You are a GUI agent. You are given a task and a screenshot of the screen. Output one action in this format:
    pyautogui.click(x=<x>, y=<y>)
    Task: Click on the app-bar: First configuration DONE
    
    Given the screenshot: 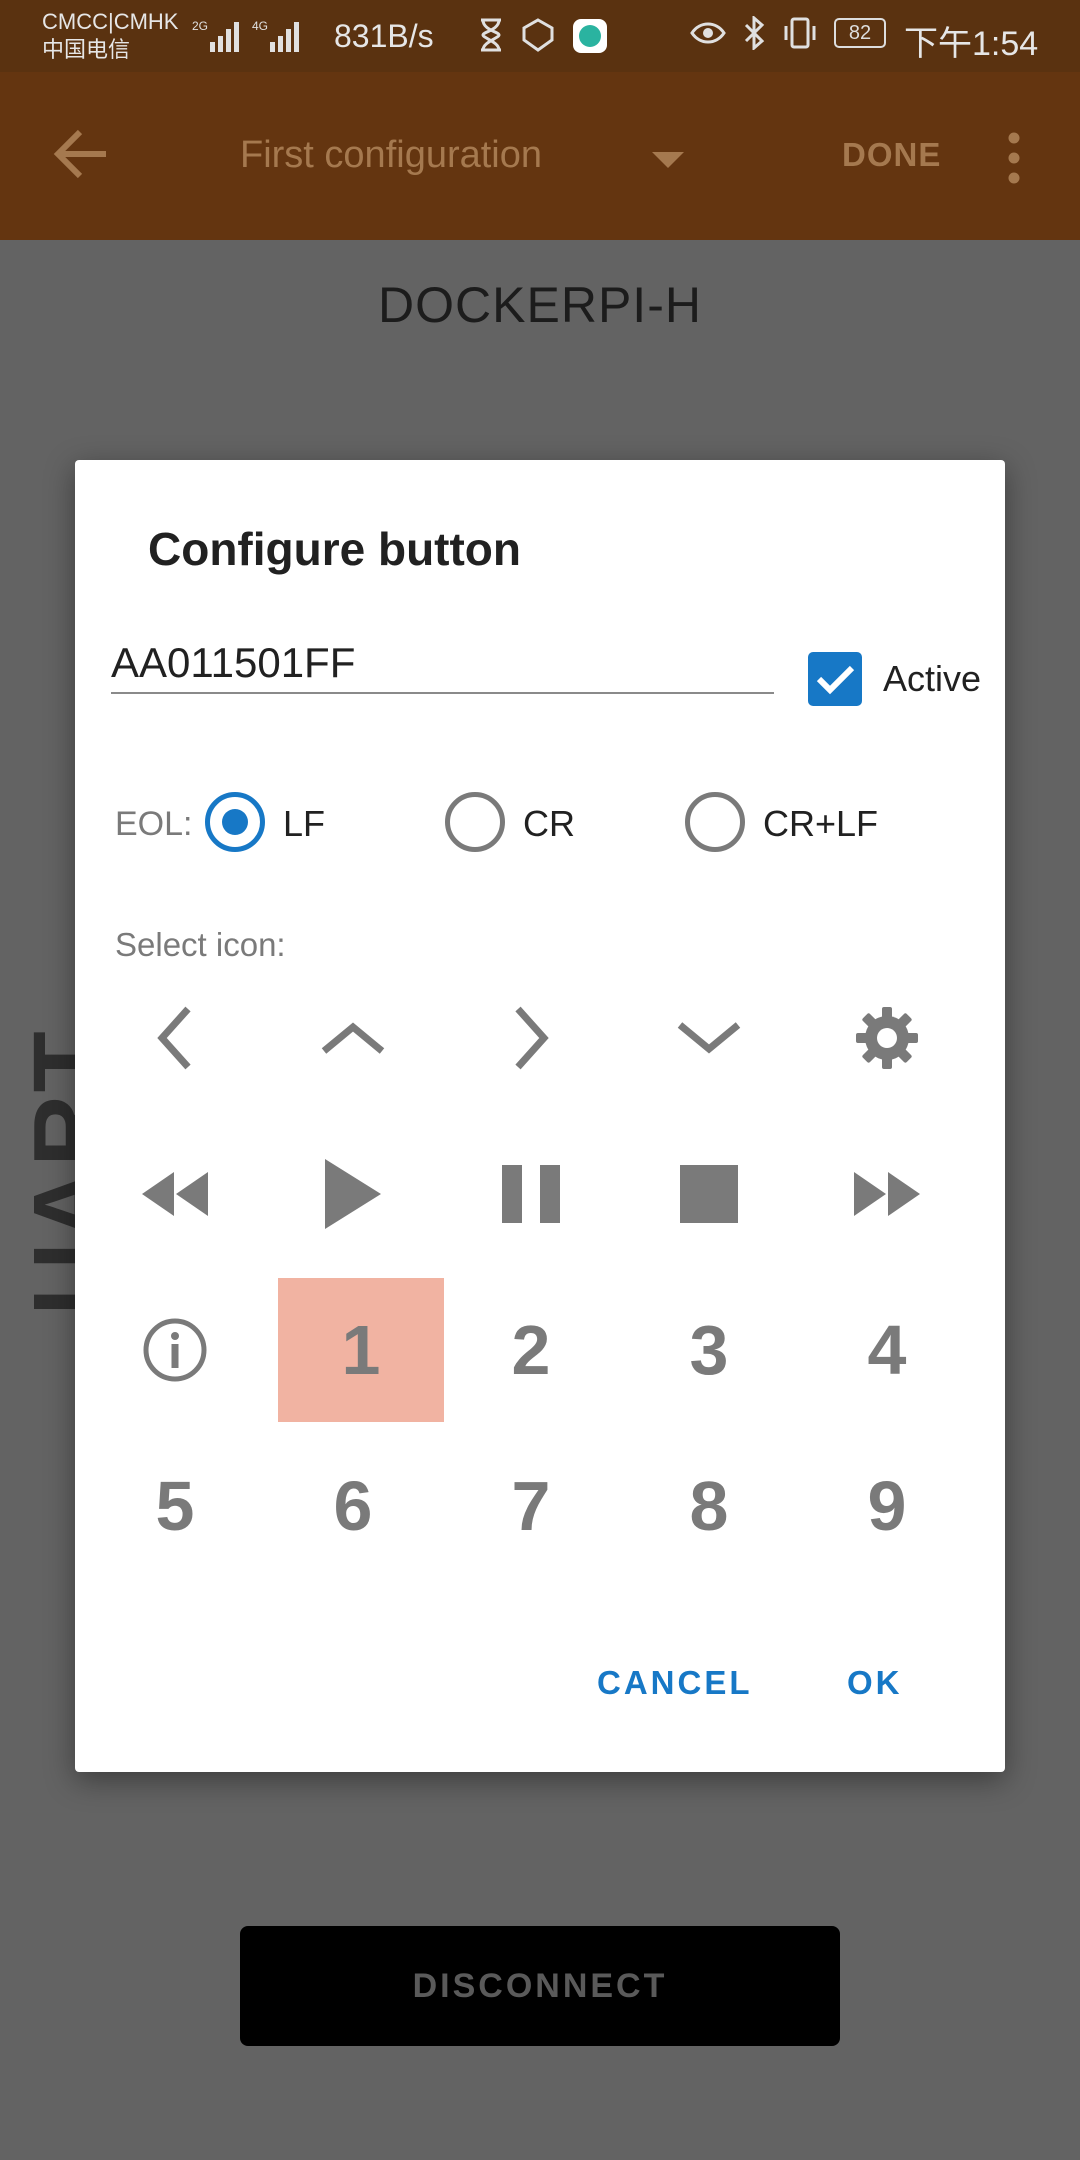 What is the action you would take?
    pyautogui.click(x=540, y=156)
    